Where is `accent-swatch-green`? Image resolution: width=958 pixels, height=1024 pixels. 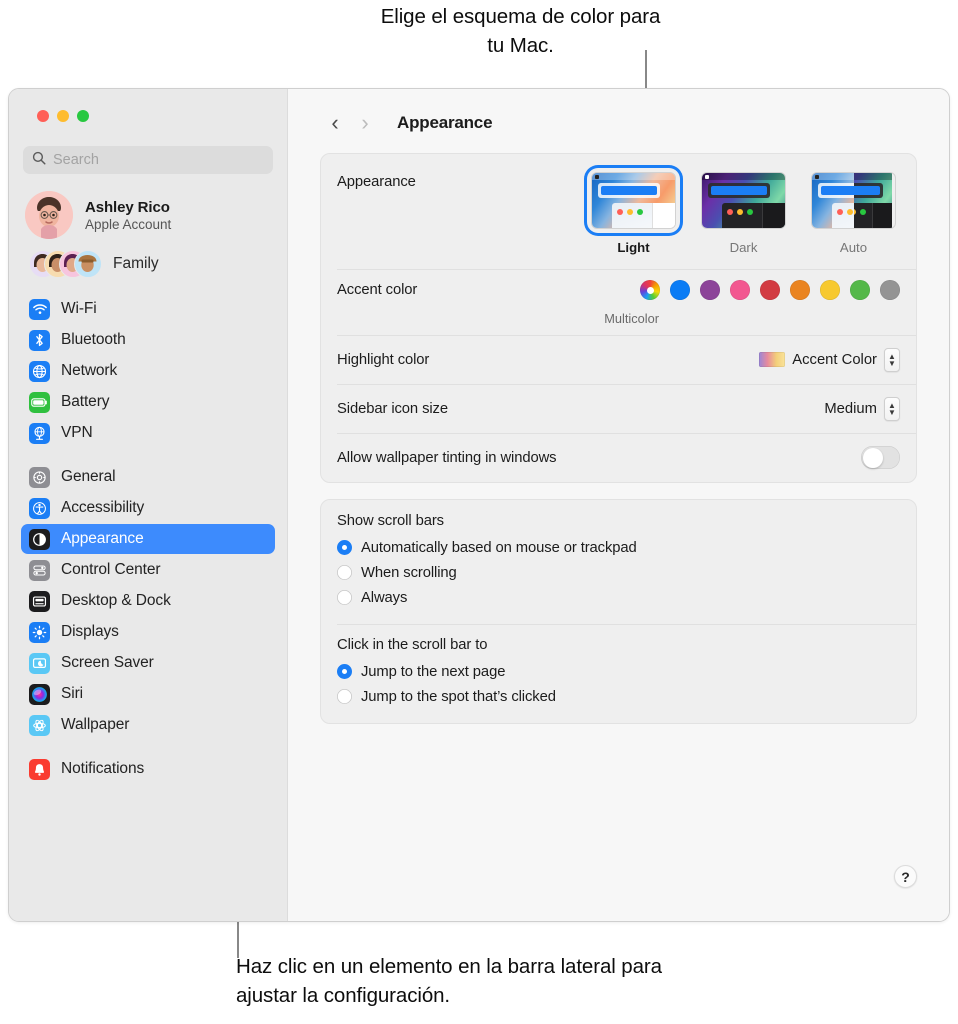 accent-swatch-green is located at coordinates (860, 290).